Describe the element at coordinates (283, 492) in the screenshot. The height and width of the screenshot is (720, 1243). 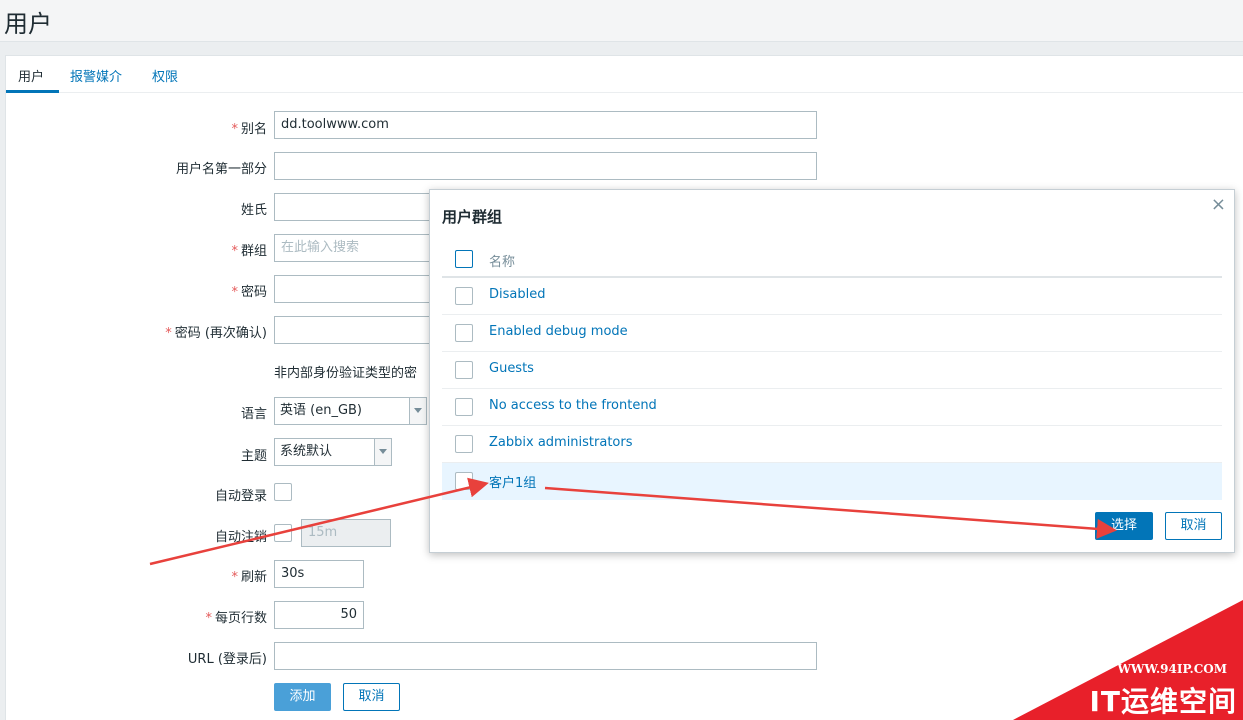
I see `autologin-checkbox` at that location.